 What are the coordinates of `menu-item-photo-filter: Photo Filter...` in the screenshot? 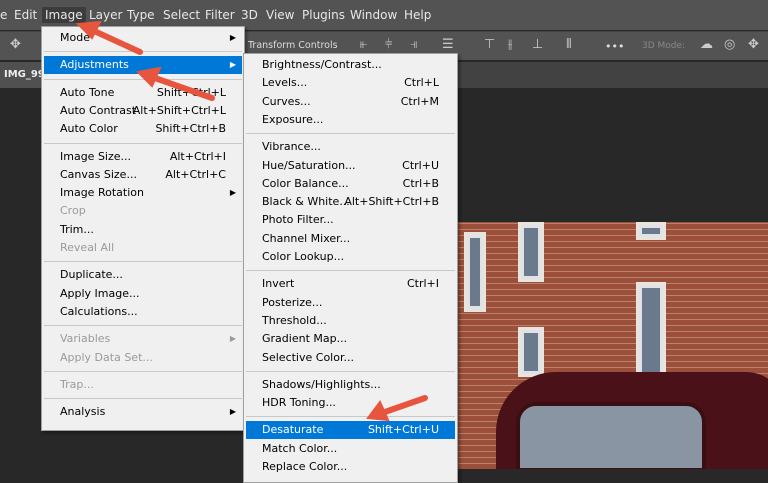 It's located at (350, 220).